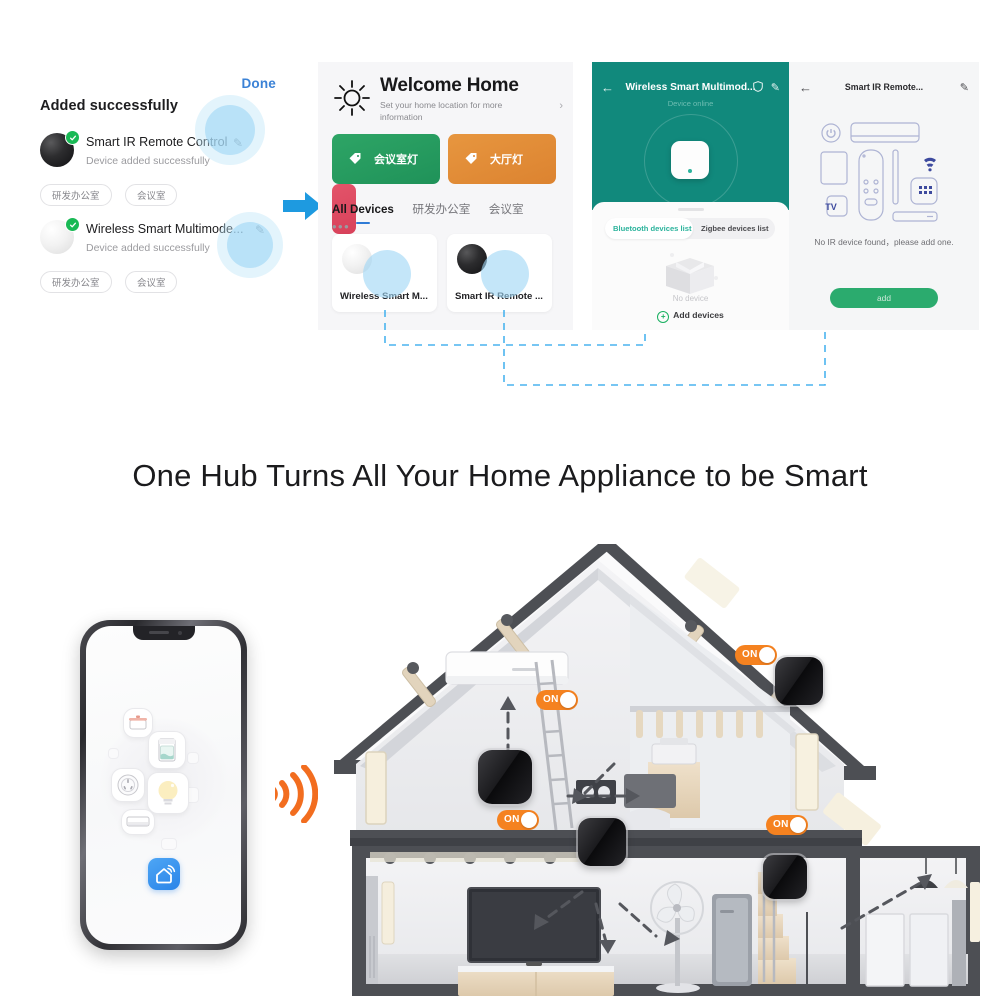 The width and height of the screenshot is (1000, 1000). I want to click on sheet-grabber, so click(690, 209).